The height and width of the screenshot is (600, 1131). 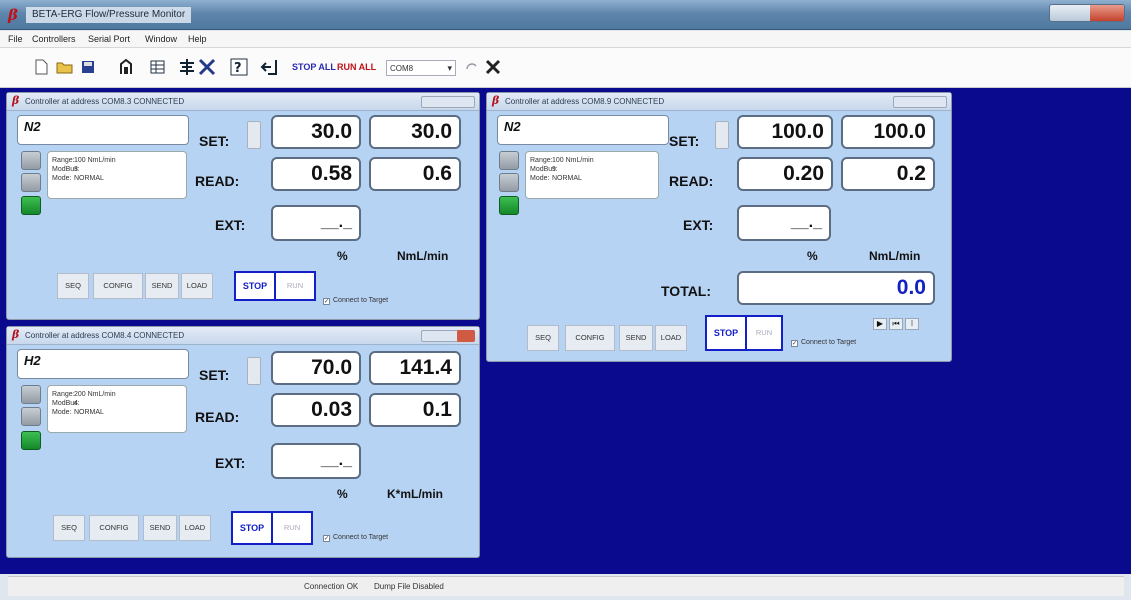 I want to click on title-bar: β BETA-ERG Flow/Pressure Monitor, so click(x=565, y=15).